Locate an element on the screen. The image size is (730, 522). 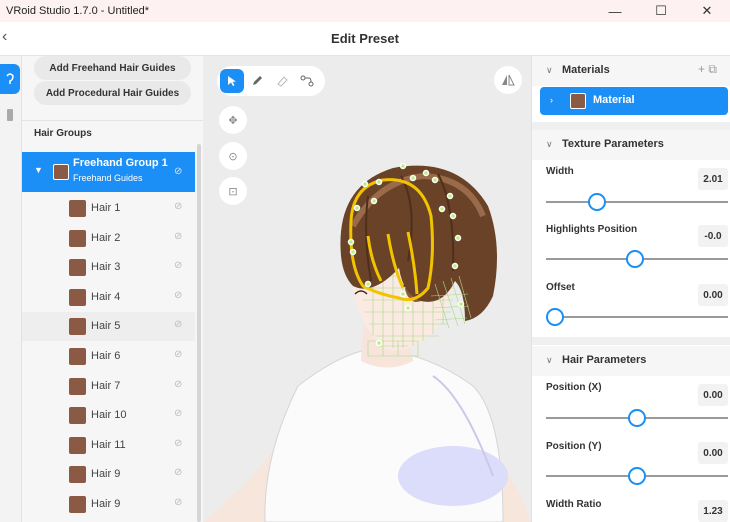
hair-name: Hair 4 is located at coordinates (106, 297).